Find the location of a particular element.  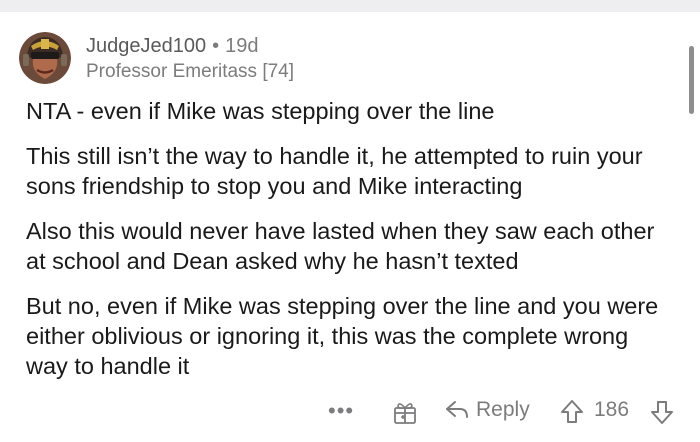

downvote-arrow-icon is located at coordinates (662, 412).